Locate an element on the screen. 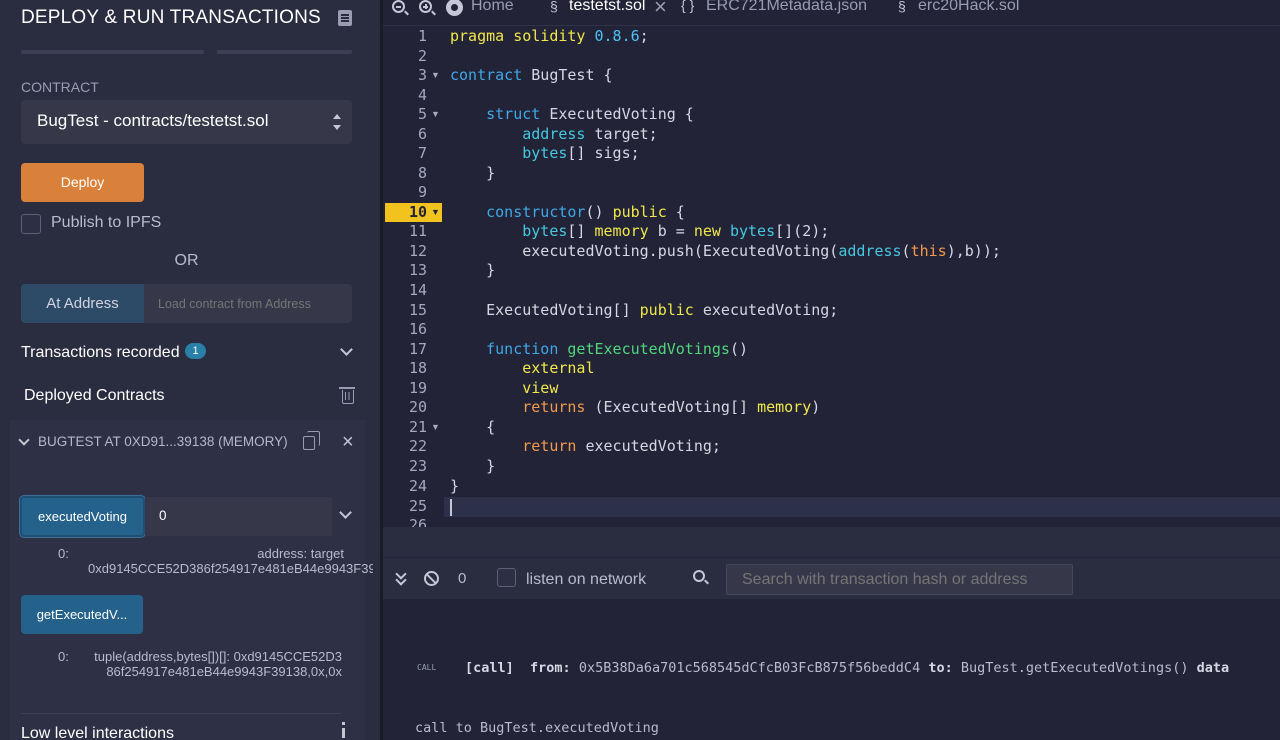 This screenshot has height=740, width=1280. chevron-down-icon is located at coordinates (346, 349).